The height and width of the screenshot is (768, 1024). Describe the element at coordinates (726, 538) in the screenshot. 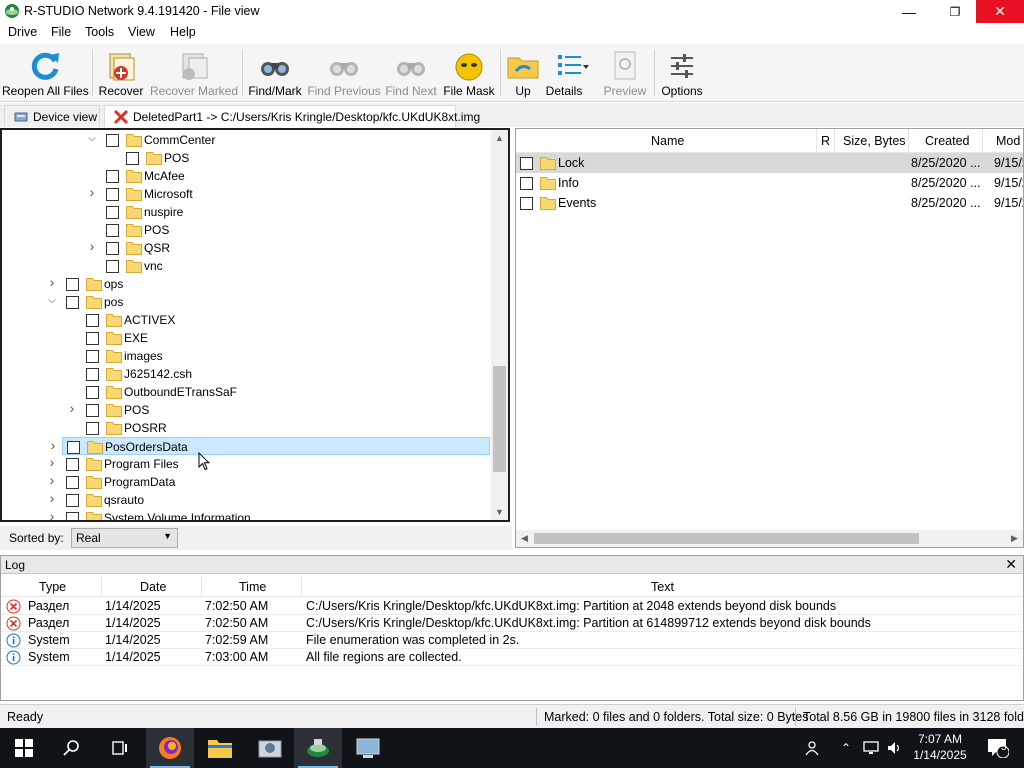

I see `file-list-scroll-thumb` at that location.